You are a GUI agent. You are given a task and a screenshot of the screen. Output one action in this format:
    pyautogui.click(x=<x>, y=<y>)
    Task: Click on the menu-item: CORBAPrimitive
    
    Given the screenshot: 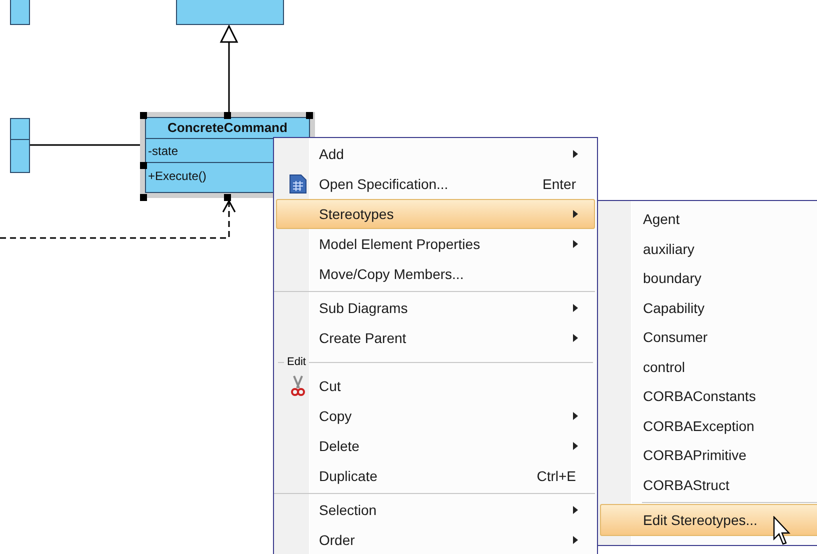 What is the action you would take?
    pyautogui.click(x=708, y=455)
    